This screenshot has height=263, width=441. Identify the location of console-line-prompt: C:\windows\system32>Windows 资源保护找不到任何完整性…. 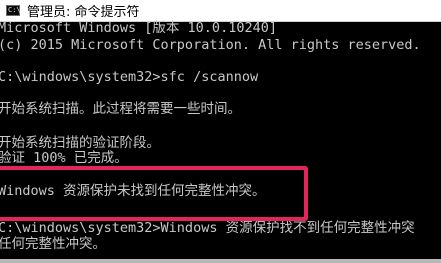
(207, 228).